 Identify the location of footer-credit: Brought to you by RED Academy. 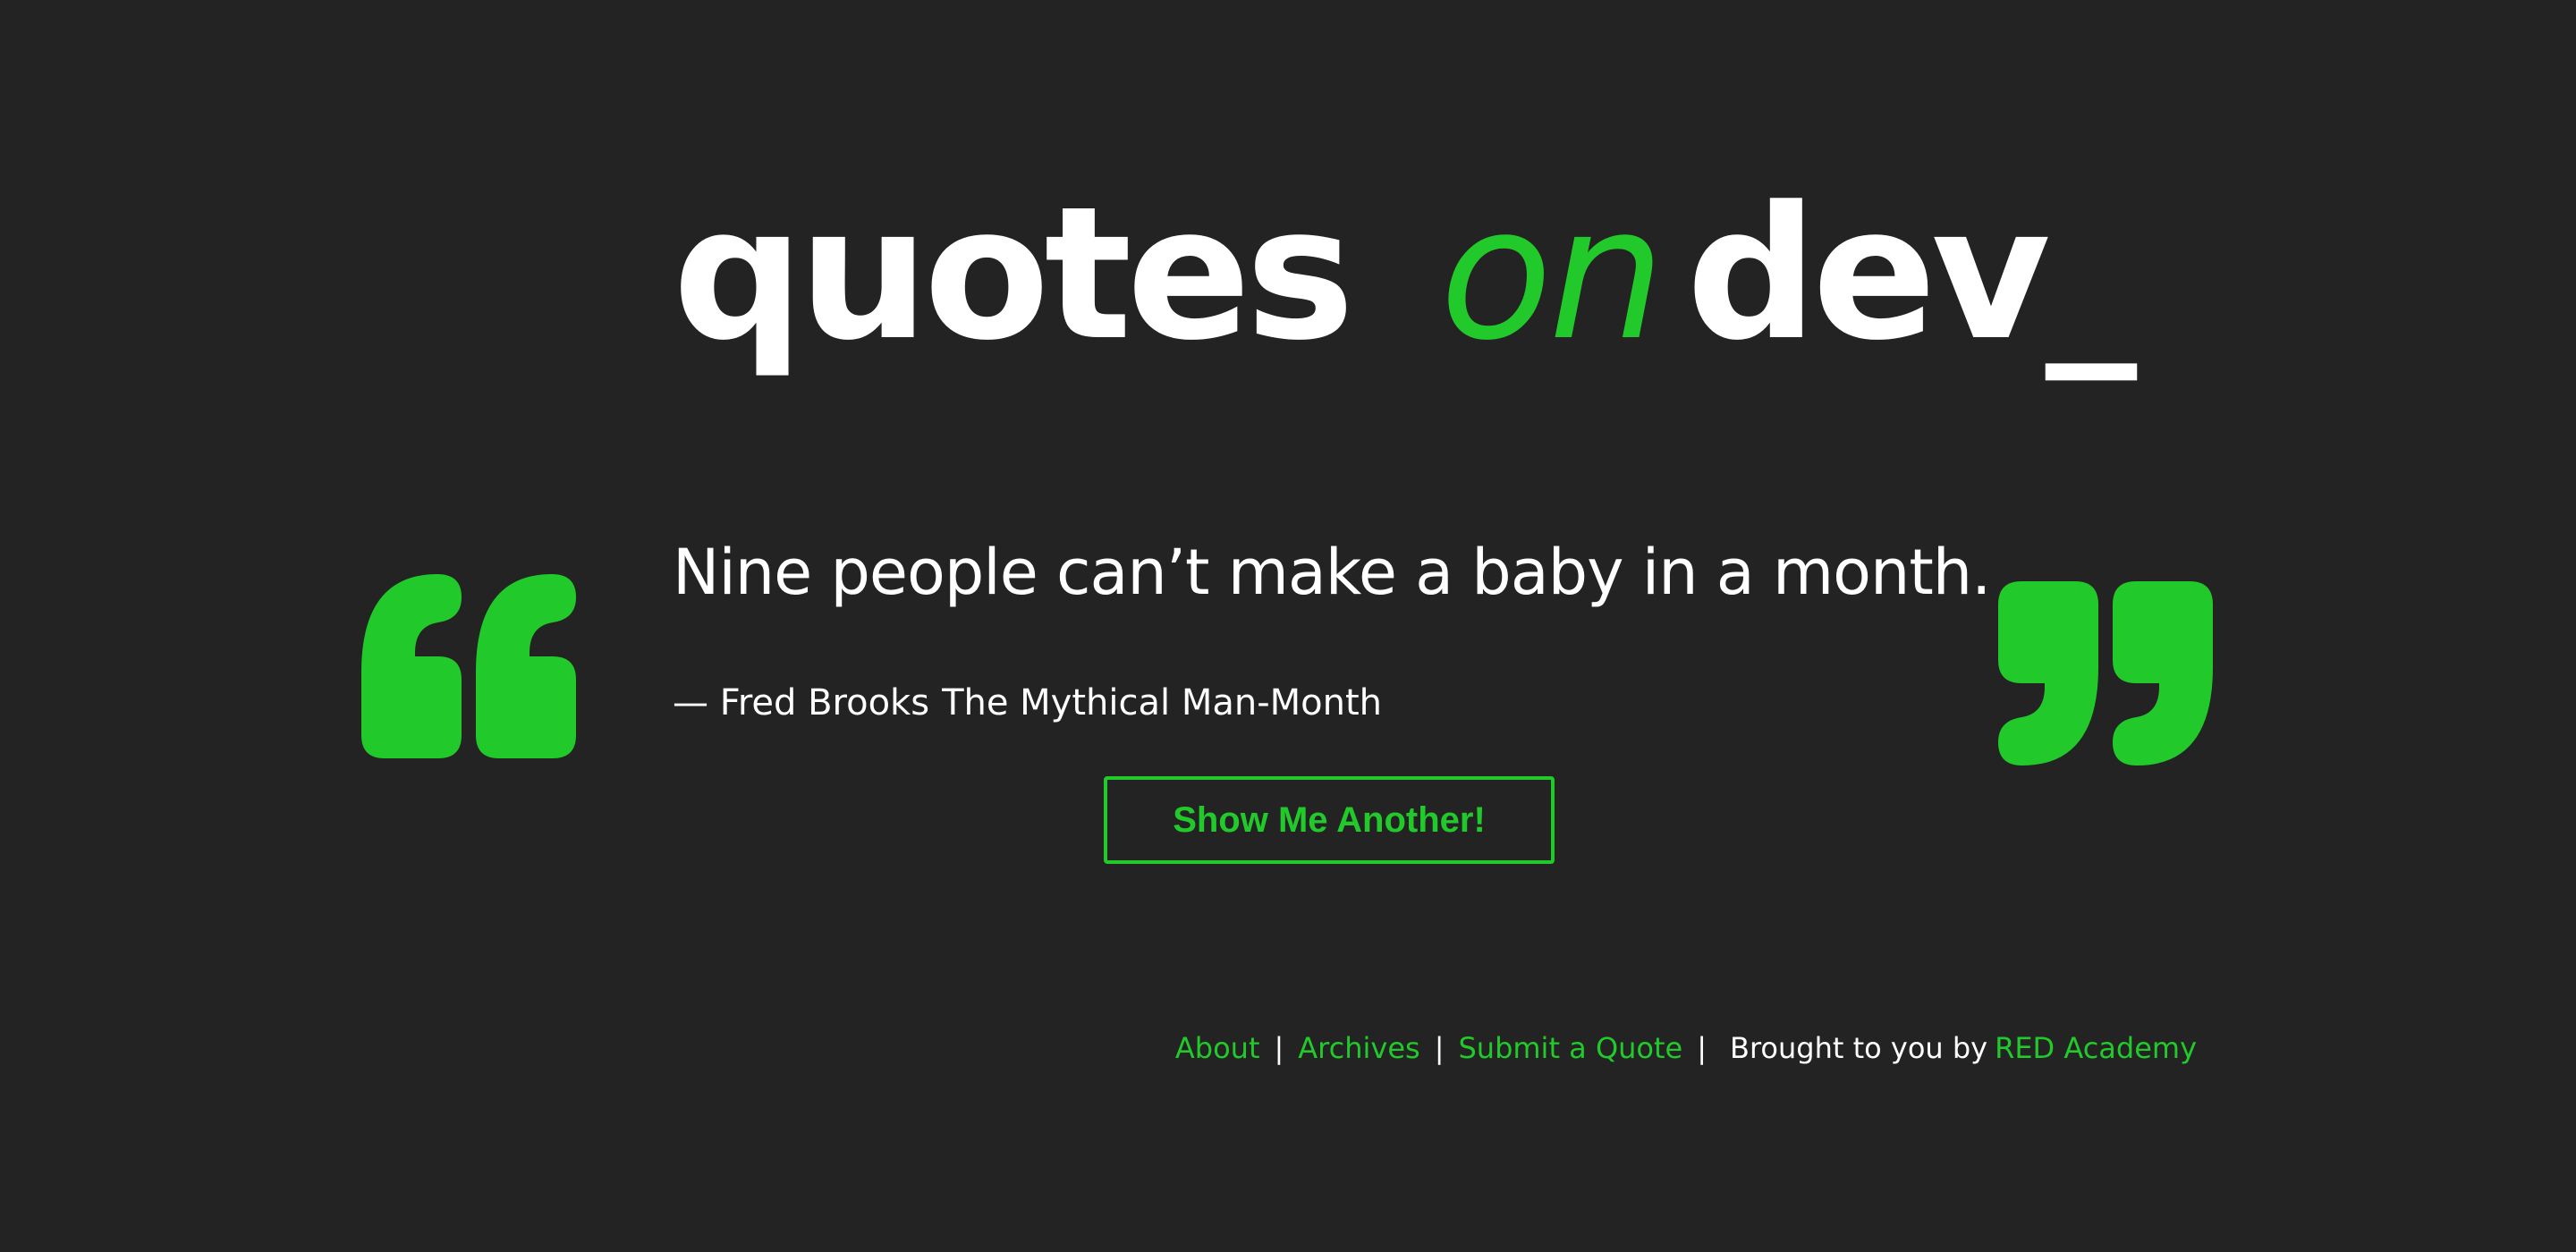
(1963, 1048).